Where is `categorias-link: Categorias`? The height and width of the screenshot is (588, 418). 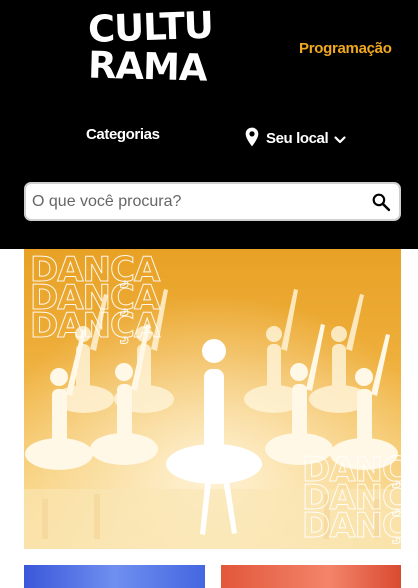 categorias-link: Categorias is located at coordinates (123, 134).